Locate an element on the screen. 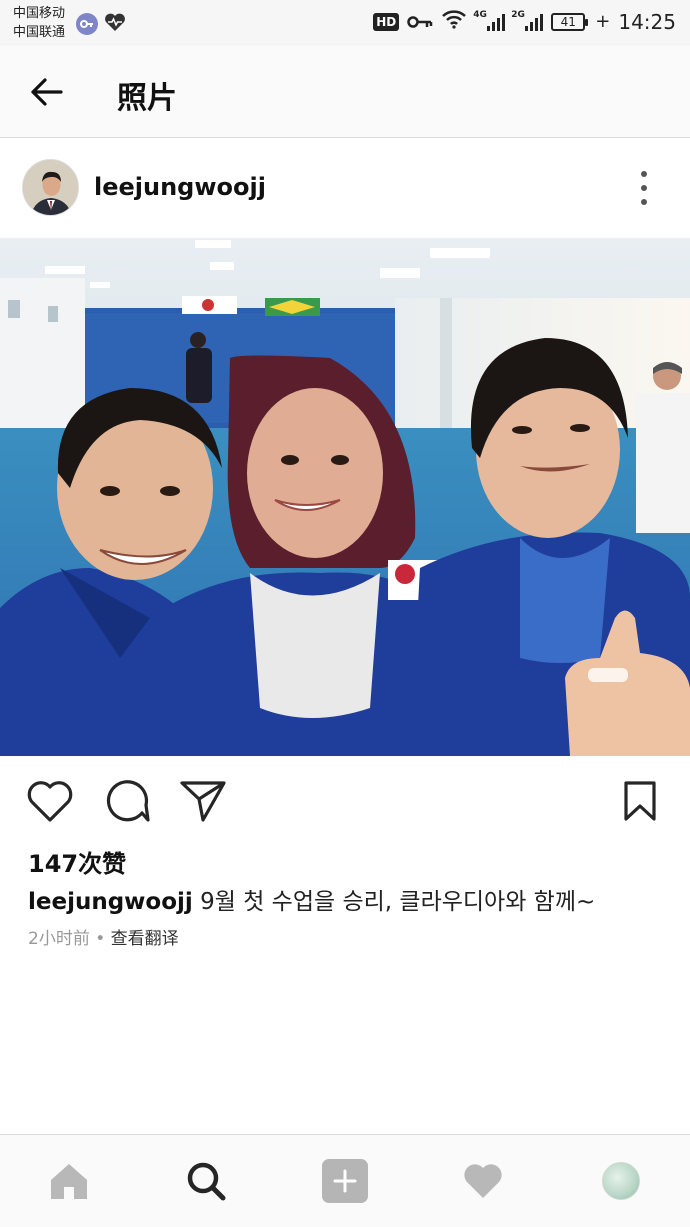 The height and width of the screenshot is (1227, 690). heart-outline-icon is located at coordinates (50, 801).